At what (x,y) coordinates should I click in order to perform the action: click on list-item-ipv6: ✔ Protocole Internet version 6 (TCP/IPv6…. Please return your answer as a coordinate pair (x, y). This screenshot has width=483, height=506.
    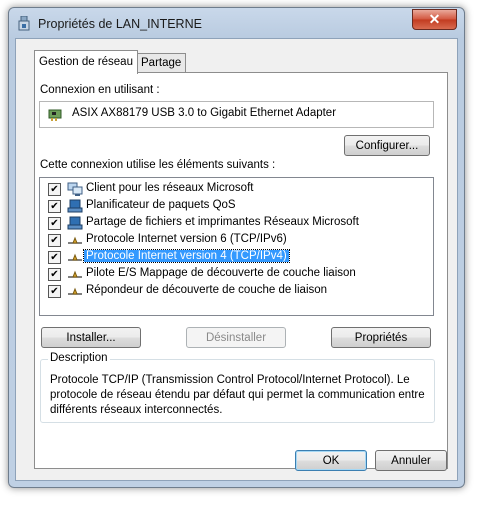
    Looking at the image, I should click on (235, 240).